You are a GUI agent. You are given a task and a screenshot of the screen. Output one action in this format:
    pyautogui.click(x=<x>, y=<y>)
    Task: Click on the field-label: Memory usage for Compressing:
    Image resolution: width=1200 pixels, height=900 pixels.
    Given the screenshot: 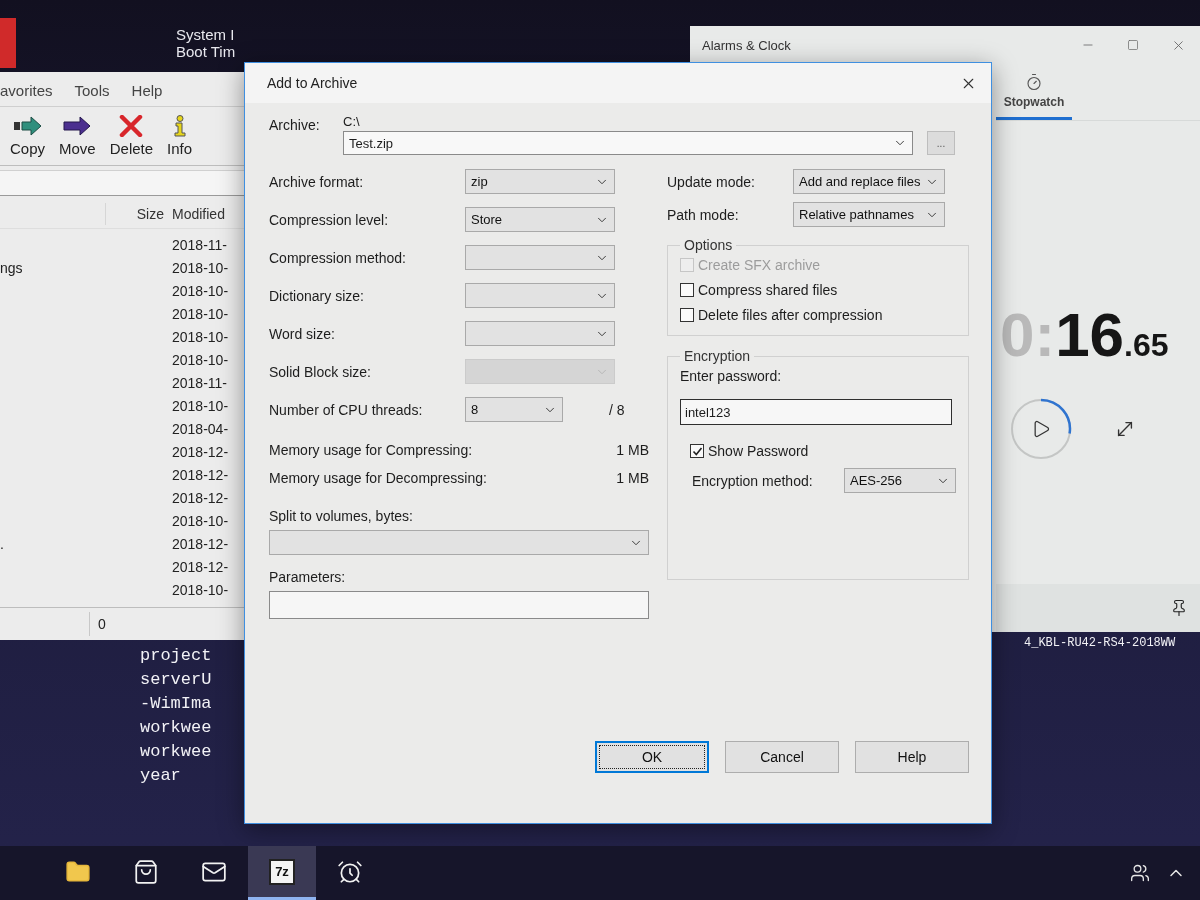 What is the action you would take?
    pyautogui.click(x=371, y=450)
    